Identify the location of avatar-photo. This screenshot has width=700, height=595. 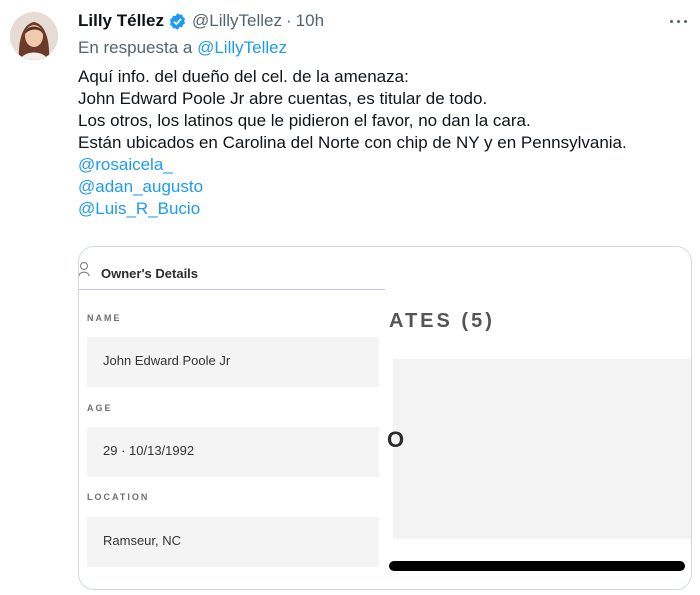
(34, 36).